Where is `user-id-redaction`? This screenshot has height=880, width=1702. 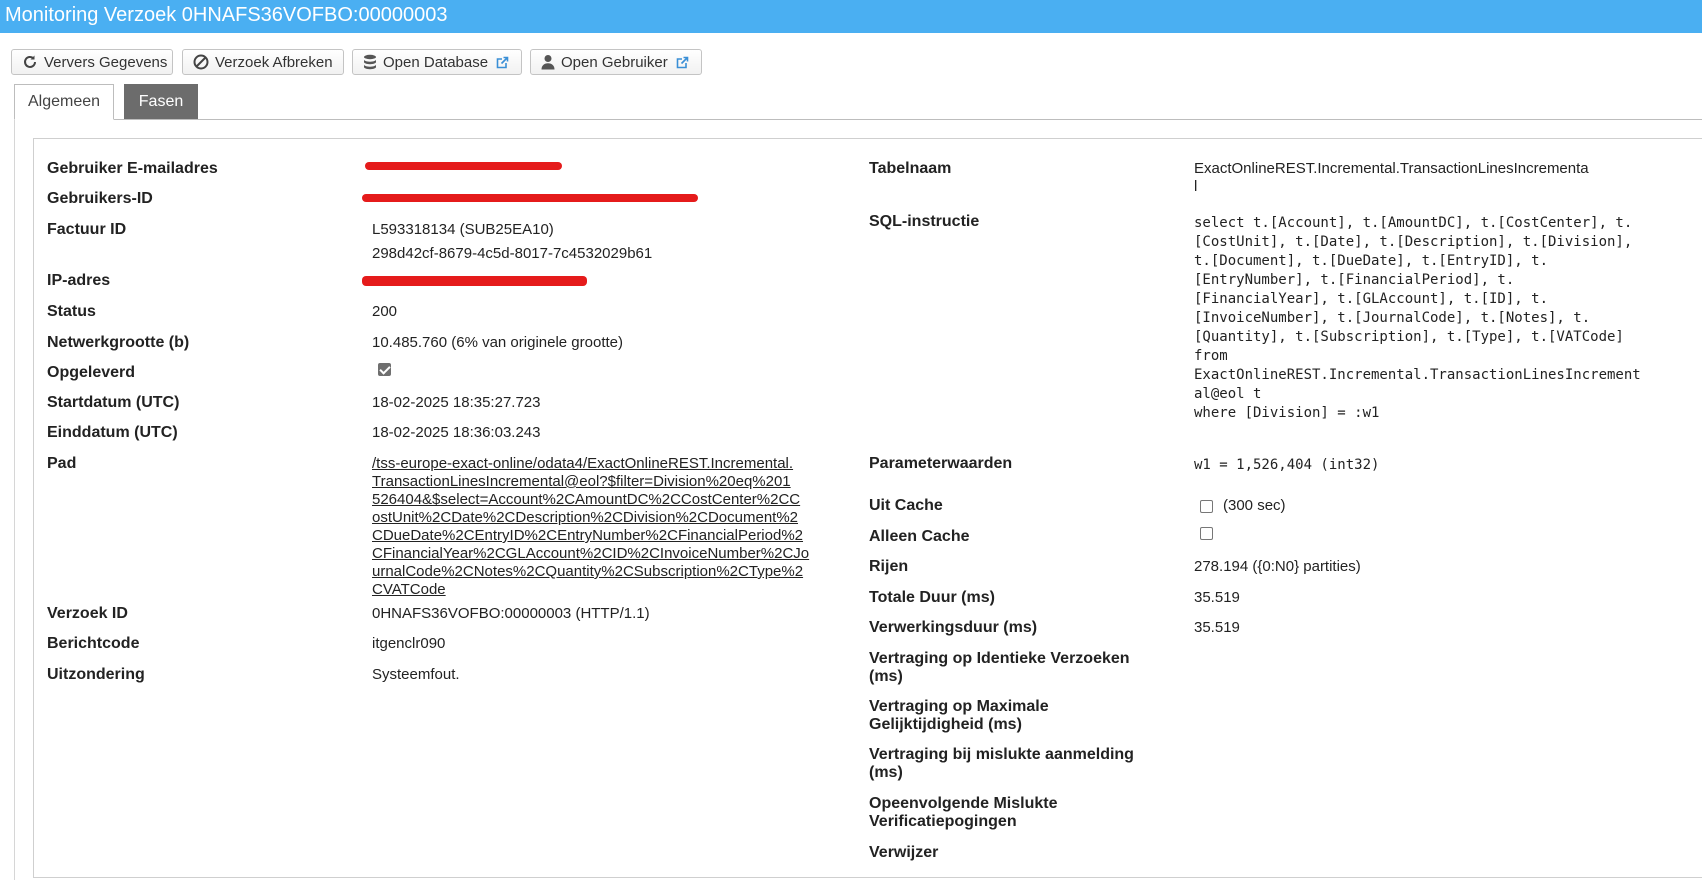
user-id-redaction is located at coordinates (530, 198).